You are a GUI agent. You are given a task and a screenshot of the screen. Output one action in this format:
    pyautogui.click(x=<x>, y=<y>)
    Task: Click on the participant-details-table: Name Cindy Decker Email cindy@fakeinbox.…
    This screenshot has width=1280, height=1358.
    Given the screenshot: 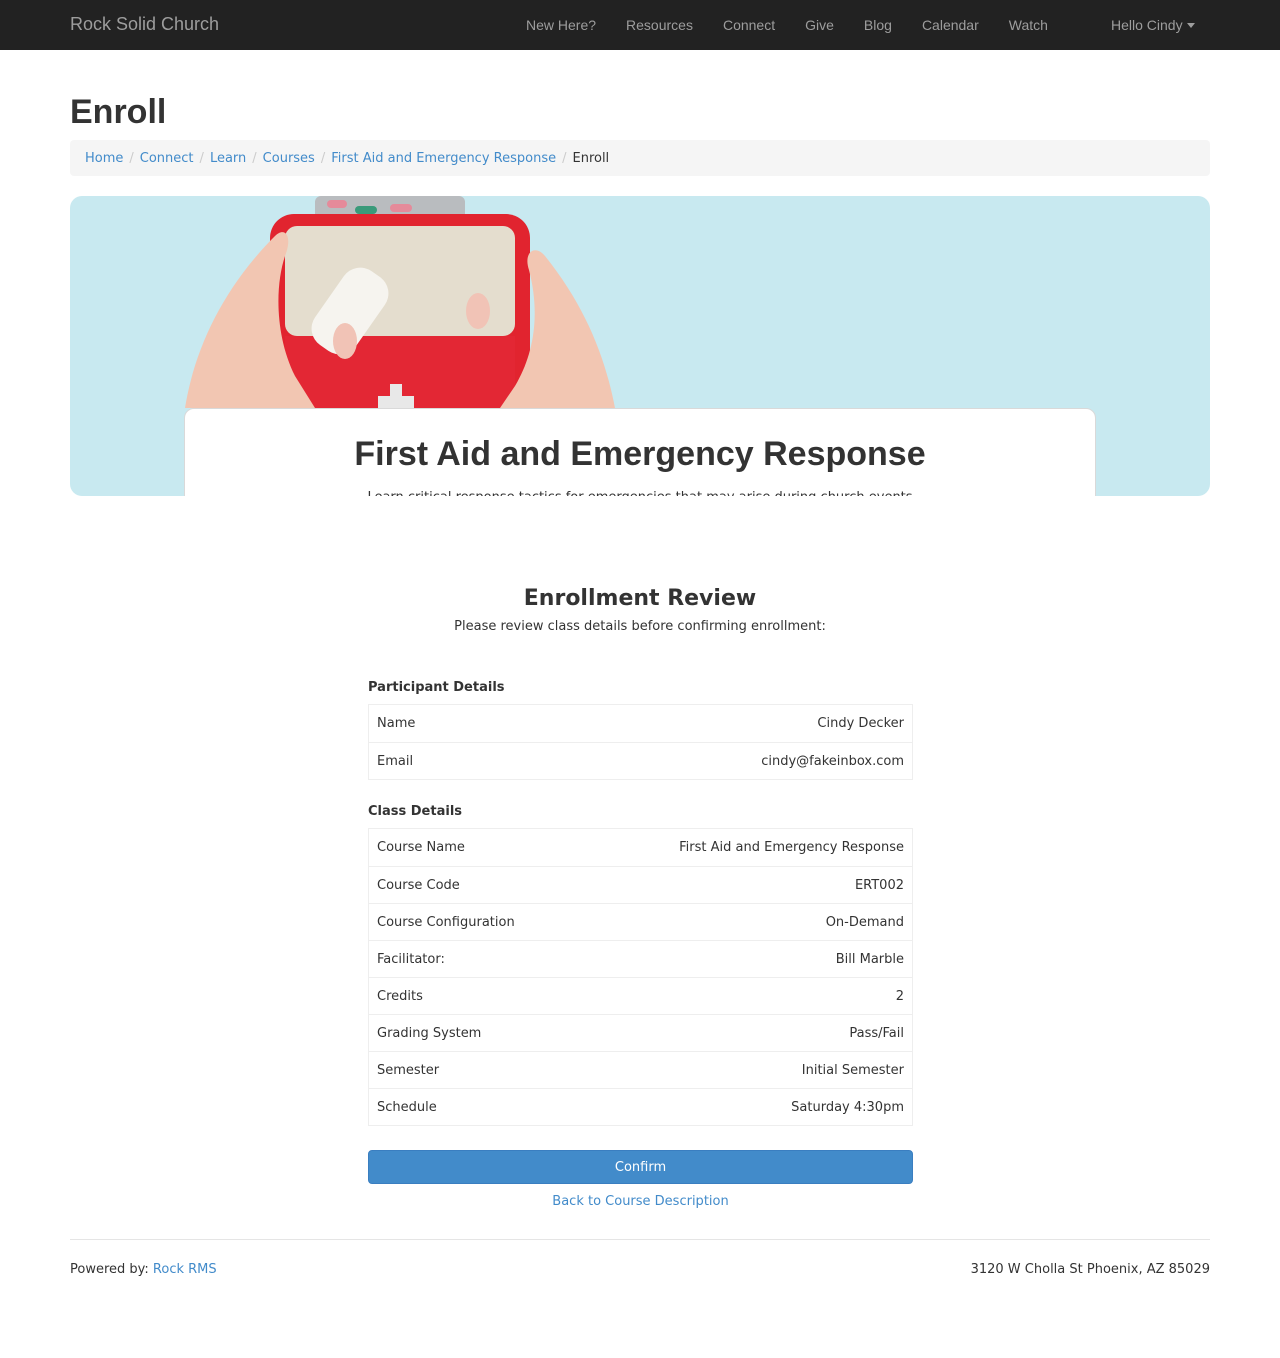 What is the action you would take?
    pyautogui.click(x=640, y=742)
    